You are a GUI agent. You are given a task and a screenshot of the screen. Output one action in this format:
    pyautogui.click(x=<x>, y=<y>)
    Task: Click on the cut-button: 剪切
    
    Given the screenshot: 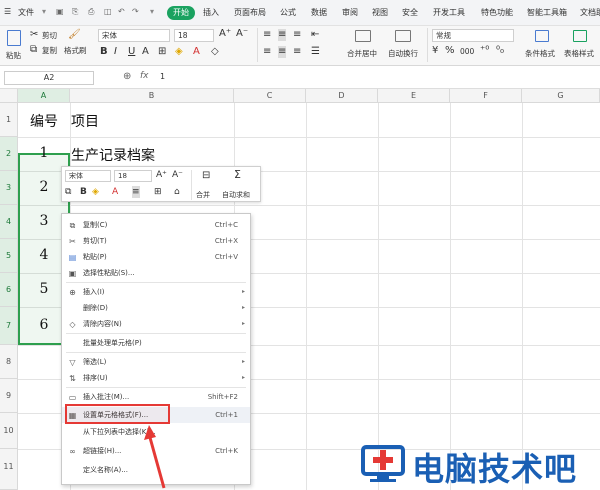 What is the action you would take?
    pyautogui.click(x=49, y=35)
    